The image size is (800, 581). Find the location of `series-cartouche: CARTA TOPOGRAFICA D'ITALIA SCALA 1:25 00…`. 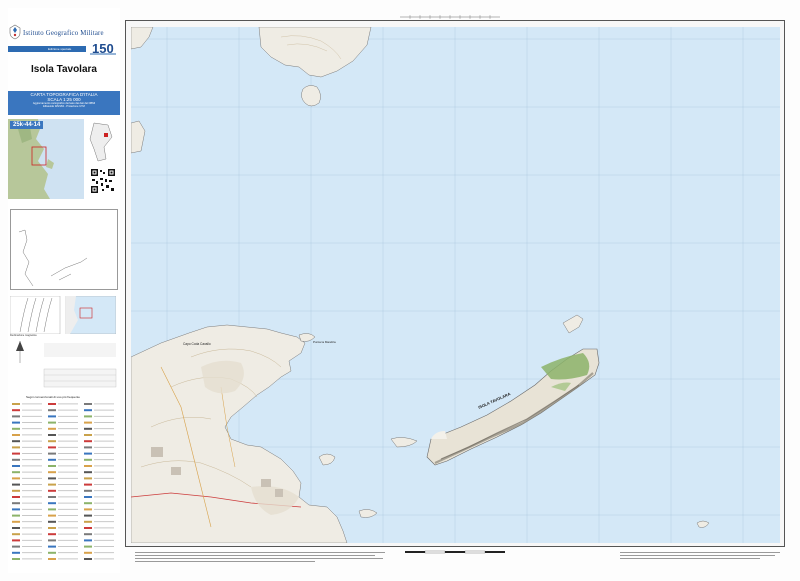

series-cartouche: CARTA TOPOGRAFICA D'ITALIA SCALA 1:25 00… is located at coordinates (64, 103).